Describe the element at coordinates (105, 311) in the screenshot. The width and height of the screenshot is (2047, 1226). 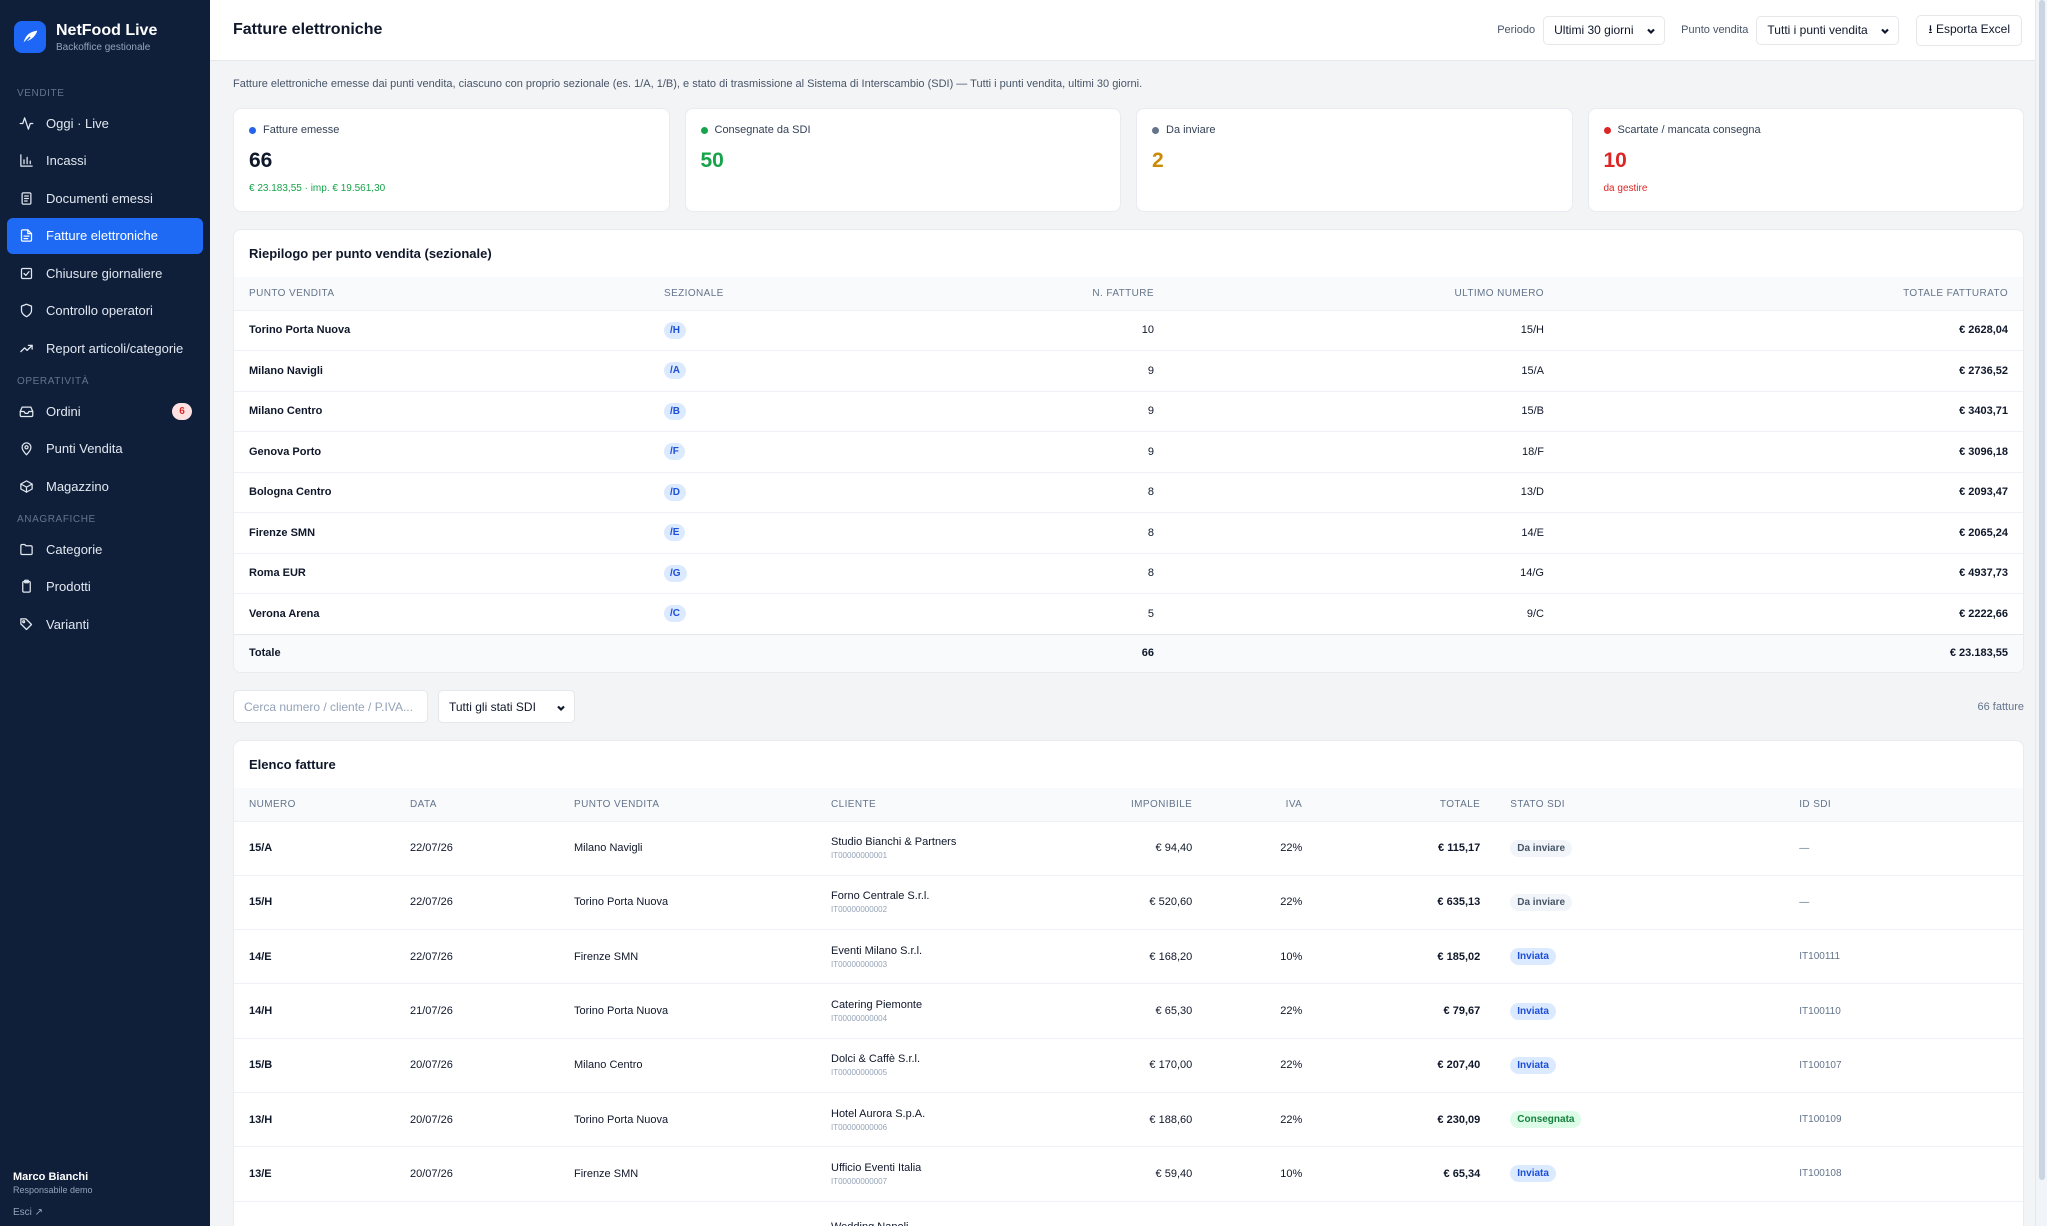
I see `sidebar-item-controllo-operatori: Controllo operatori` at that location.